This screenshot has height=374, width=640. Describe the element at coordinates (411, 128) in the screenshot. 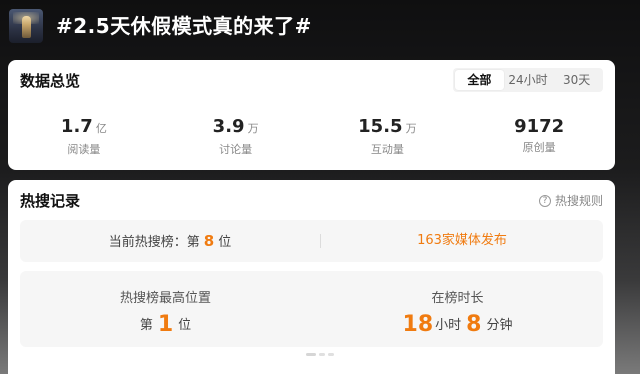

I see `stat-interactions-unit: 万` at that location.